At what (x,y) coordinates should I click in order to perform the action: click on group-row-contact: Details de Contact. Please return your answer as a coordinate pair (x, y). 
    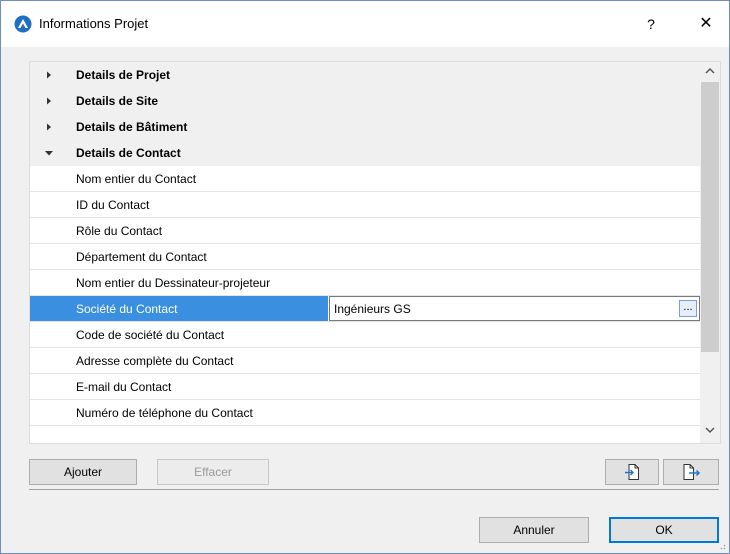
    Looking at the image, I should click on (365, 153).